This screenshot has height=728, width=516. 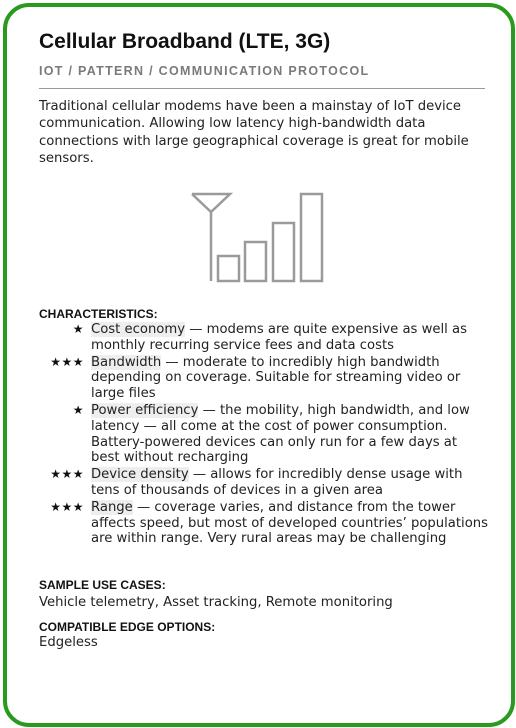 I want to click on characteristics-heading: CHARACTERISTICS:, so click(x=98, y=314).